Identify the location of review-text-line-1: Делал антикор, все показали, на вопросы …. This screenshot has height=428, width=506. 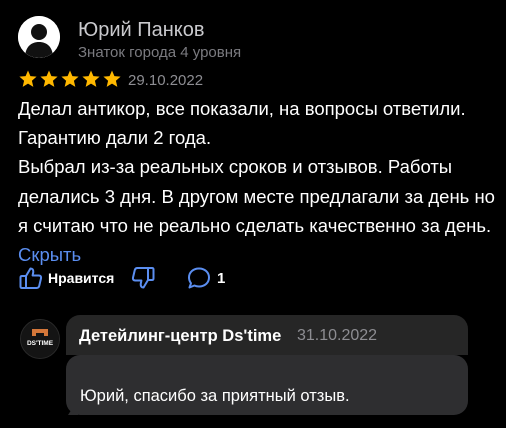
(242, 123).